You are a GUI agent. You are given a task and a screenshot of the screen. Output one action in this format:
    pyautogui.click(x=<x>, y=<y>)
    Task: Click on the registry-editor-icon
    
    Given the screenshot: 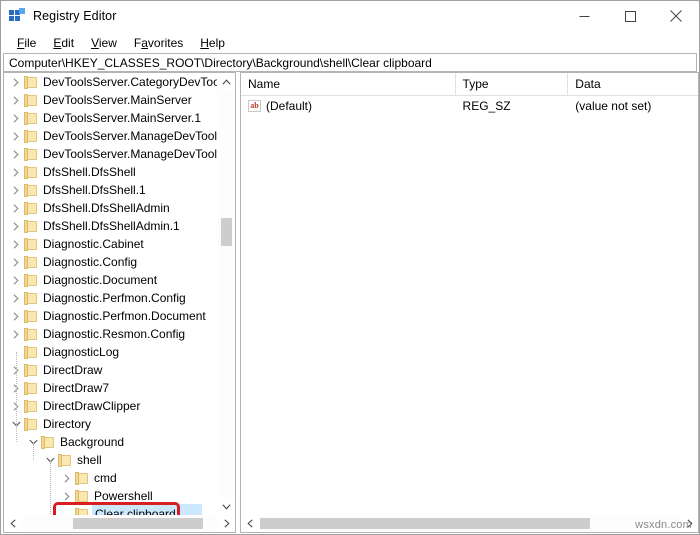 What is the action you would take?
    pyautogui.click(x=17, y=16)
    